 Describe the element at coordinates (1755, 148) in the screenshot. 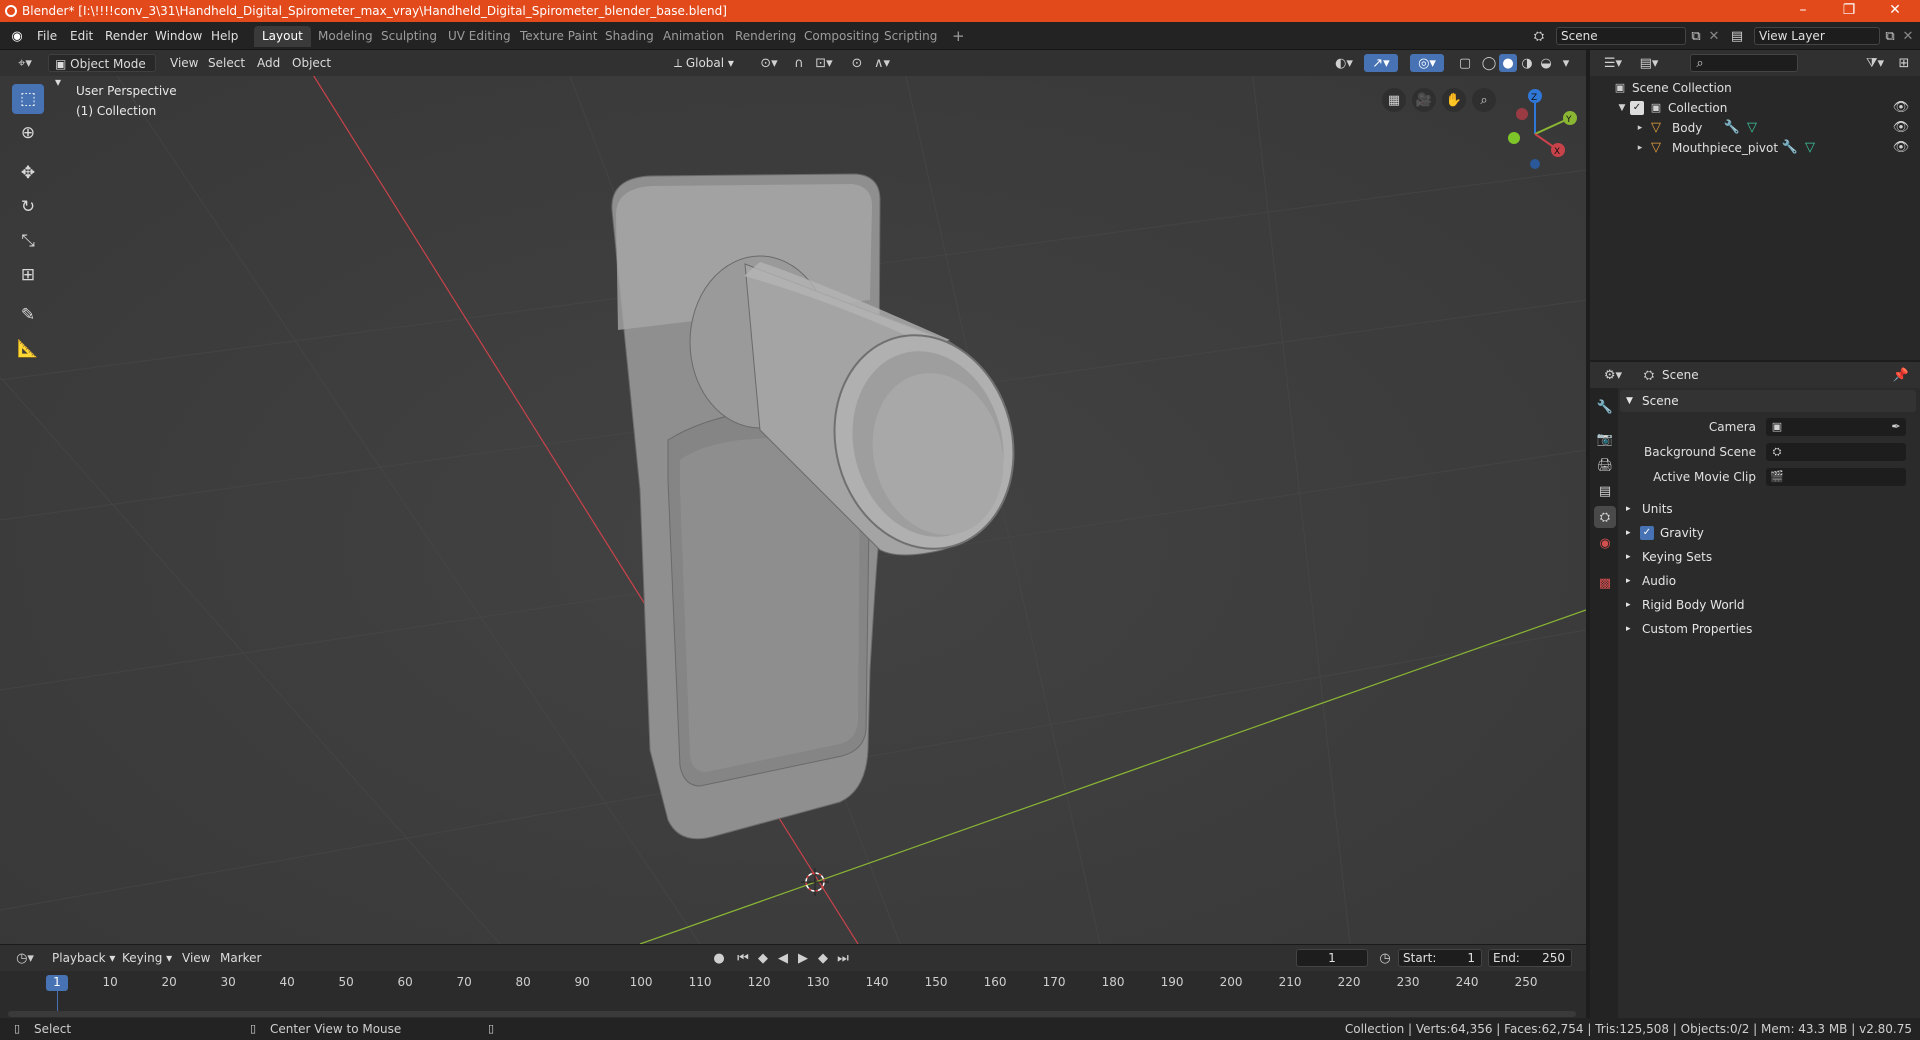

I see `outliner-row-mouthpiece: ▸ ▽ Mouthpiece_pivot 🔧 ▽ 👁` at that location.